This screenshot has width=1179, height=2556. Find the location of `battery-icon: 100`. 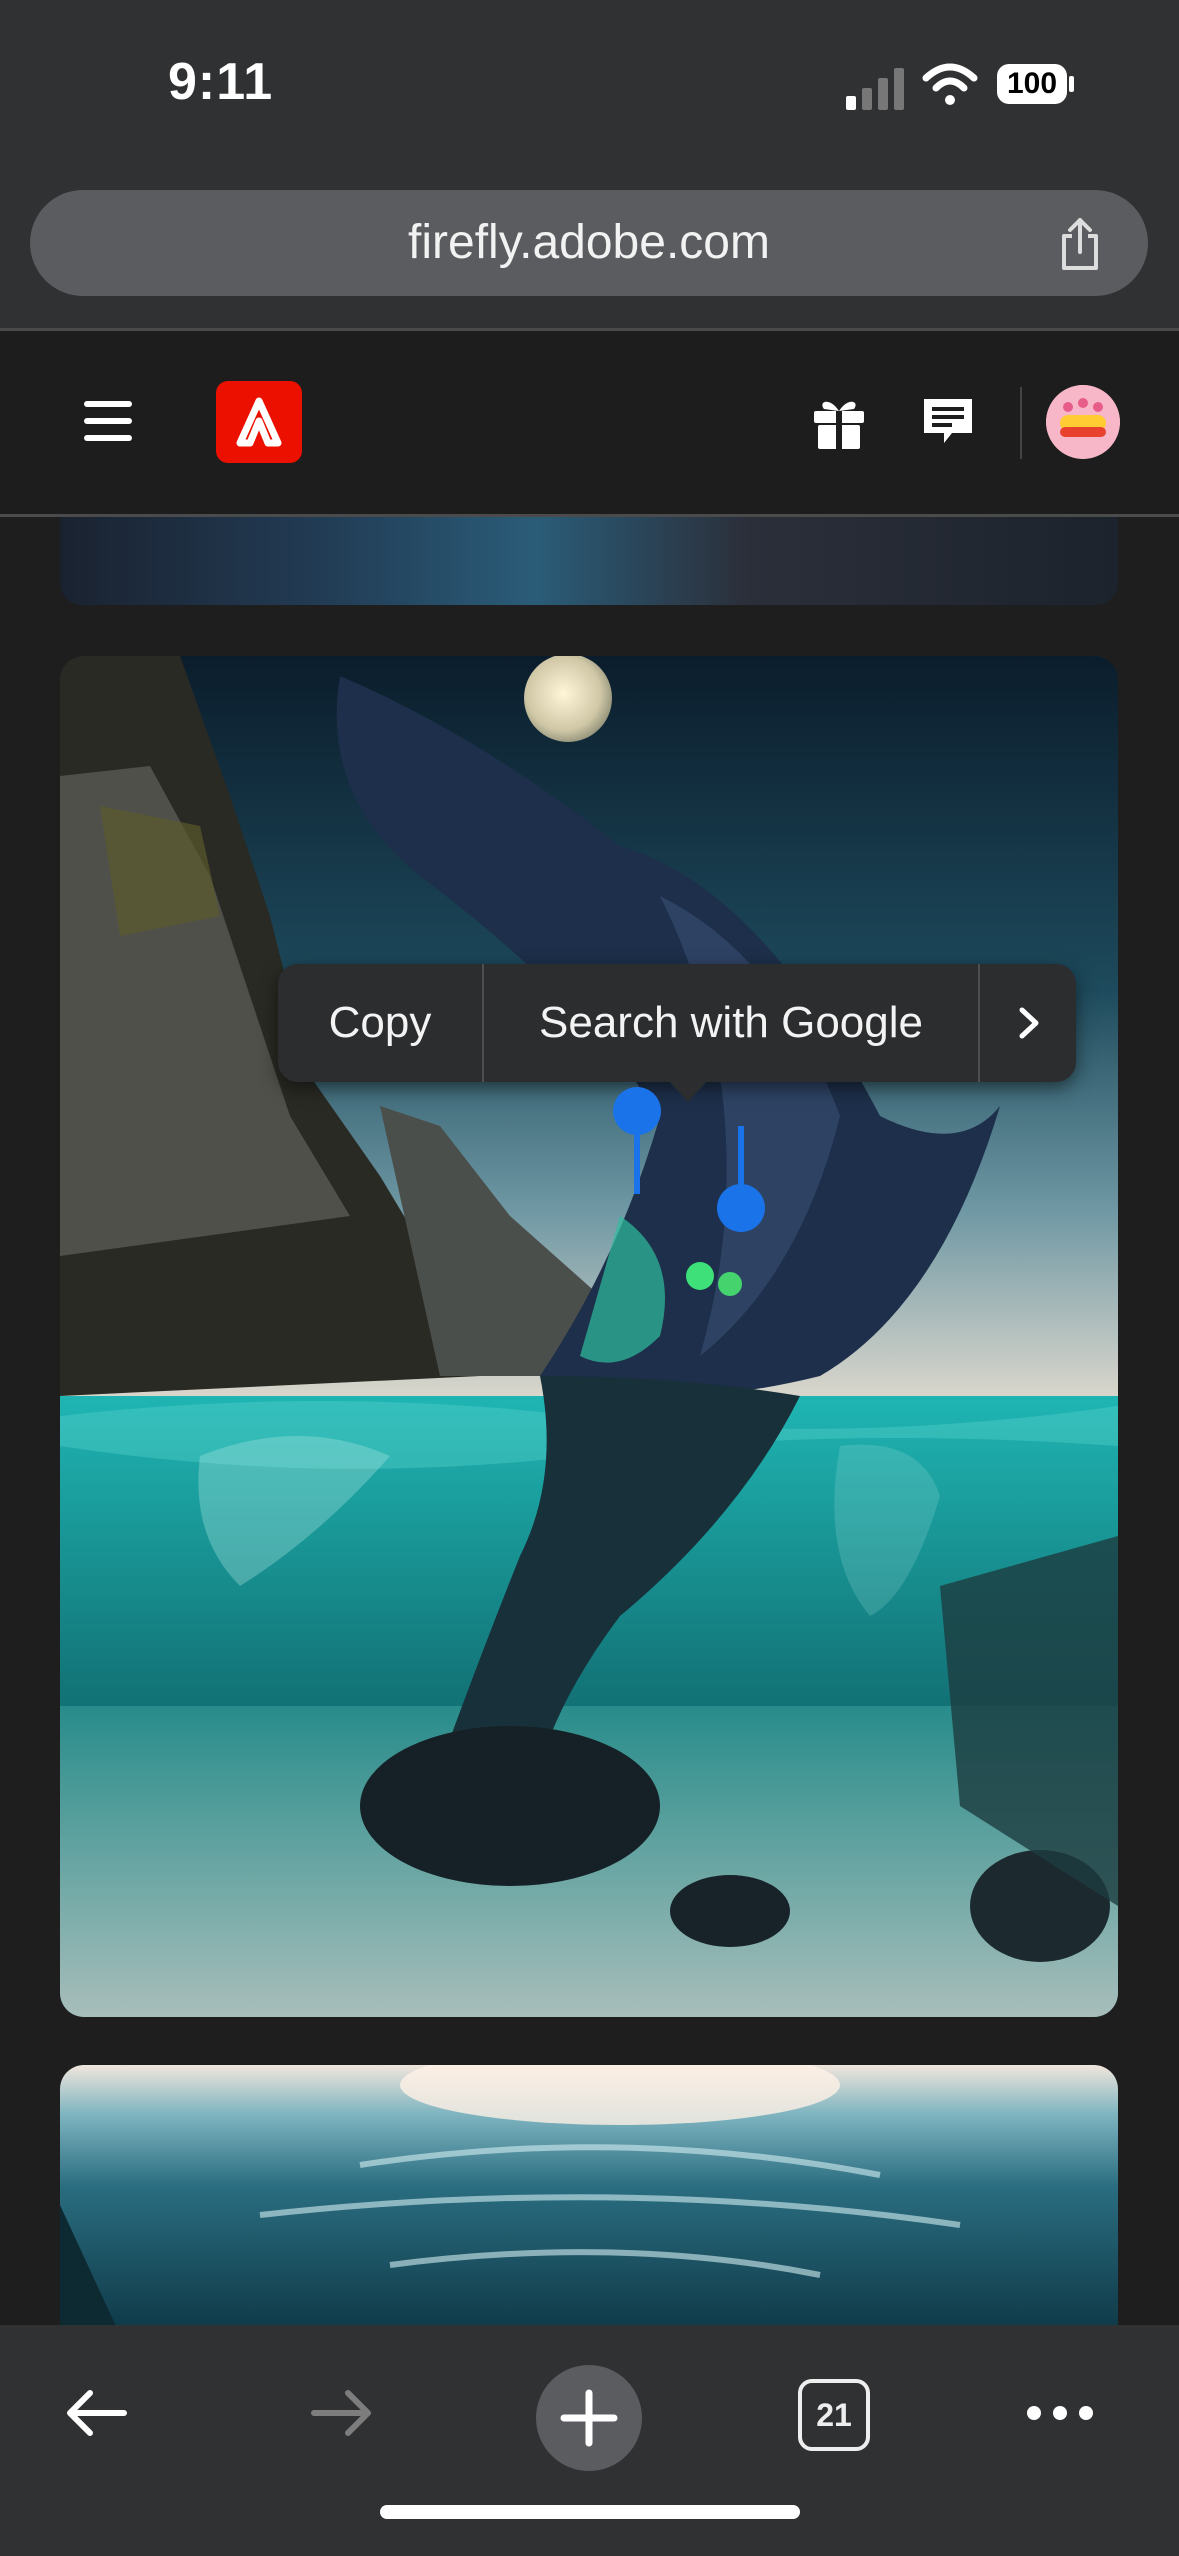

battery-icon: 100 is located at coordinates (1036, 84).